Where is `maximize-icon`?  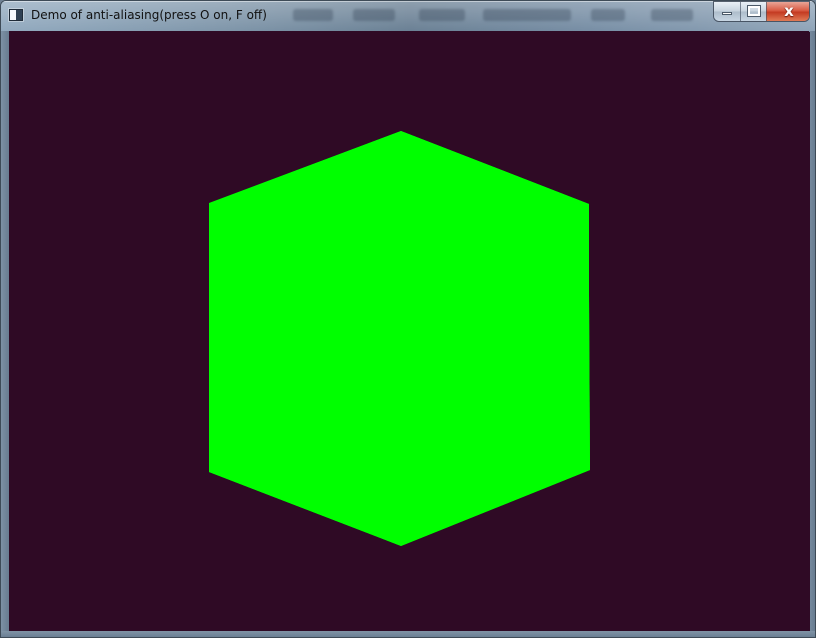
maximize-icon is located at coordinates (754, 11).